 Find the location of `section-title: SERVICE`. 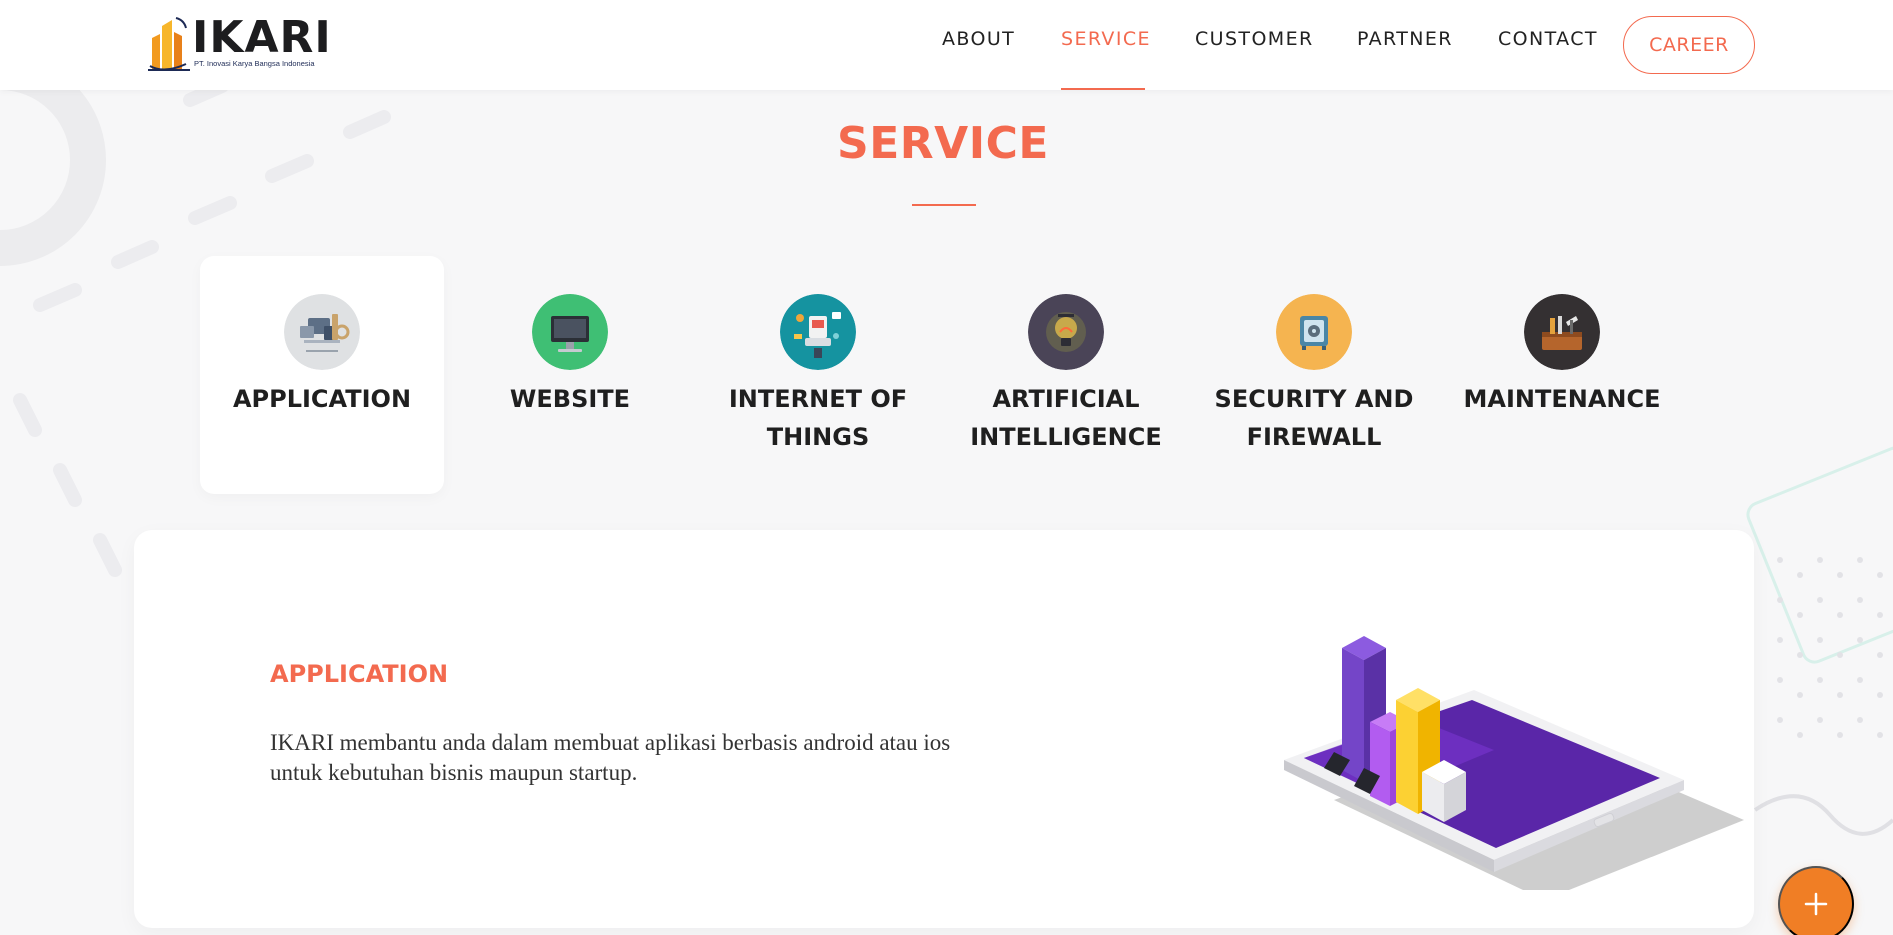

section-title: SERVICE is located at coordinates (943, 143).